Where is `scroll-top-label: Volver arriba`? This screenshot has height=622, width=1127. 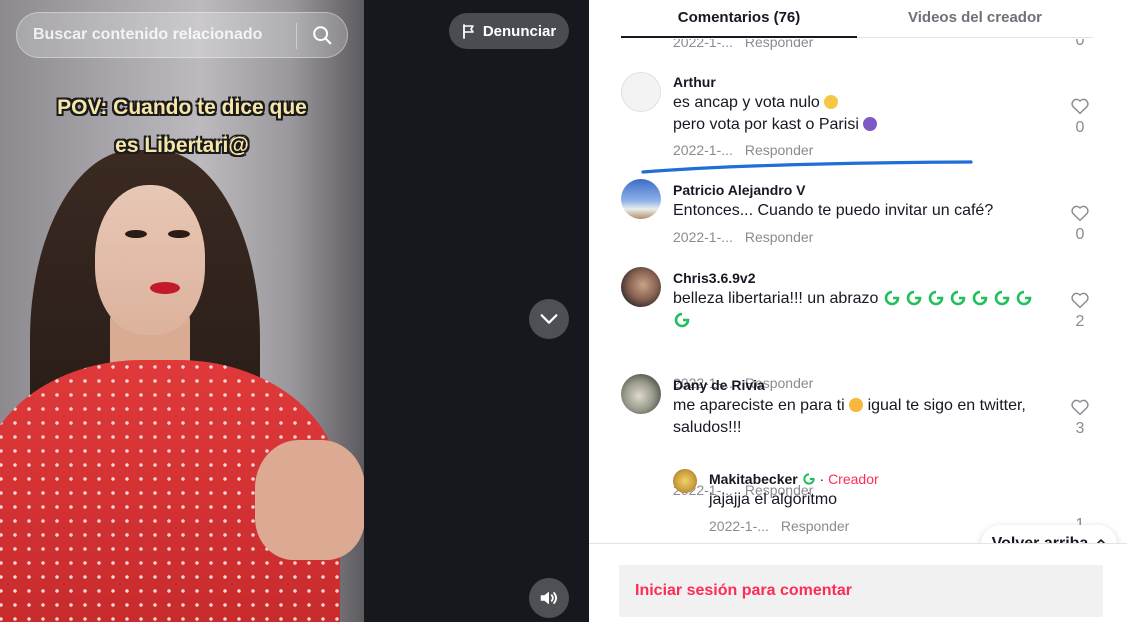 scroll-top-label: Volver arriba is located at coordinates (1040, 539).